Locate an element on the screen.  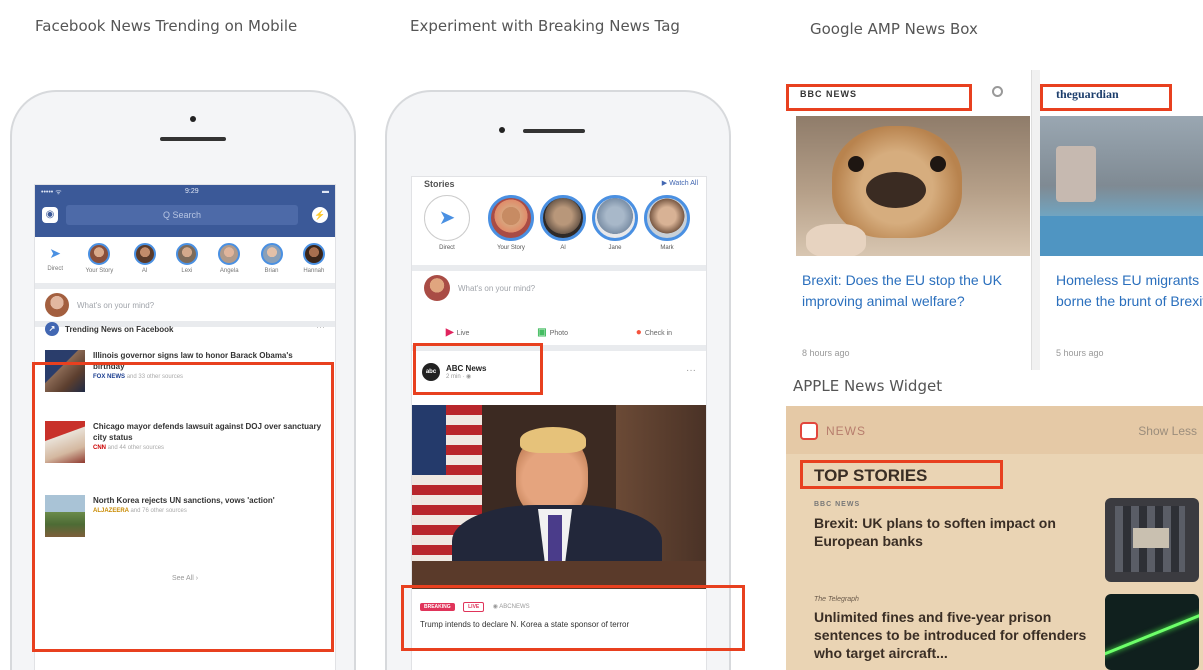
story-label: Mark is located at coordinates (667, 248).